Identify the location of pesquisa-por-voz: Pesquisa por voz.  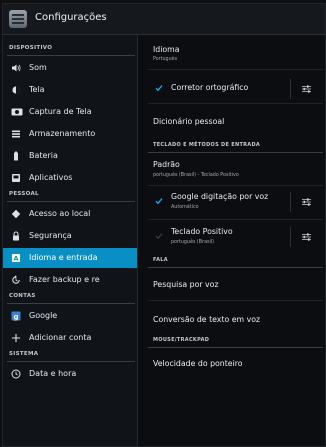
(186, 284).